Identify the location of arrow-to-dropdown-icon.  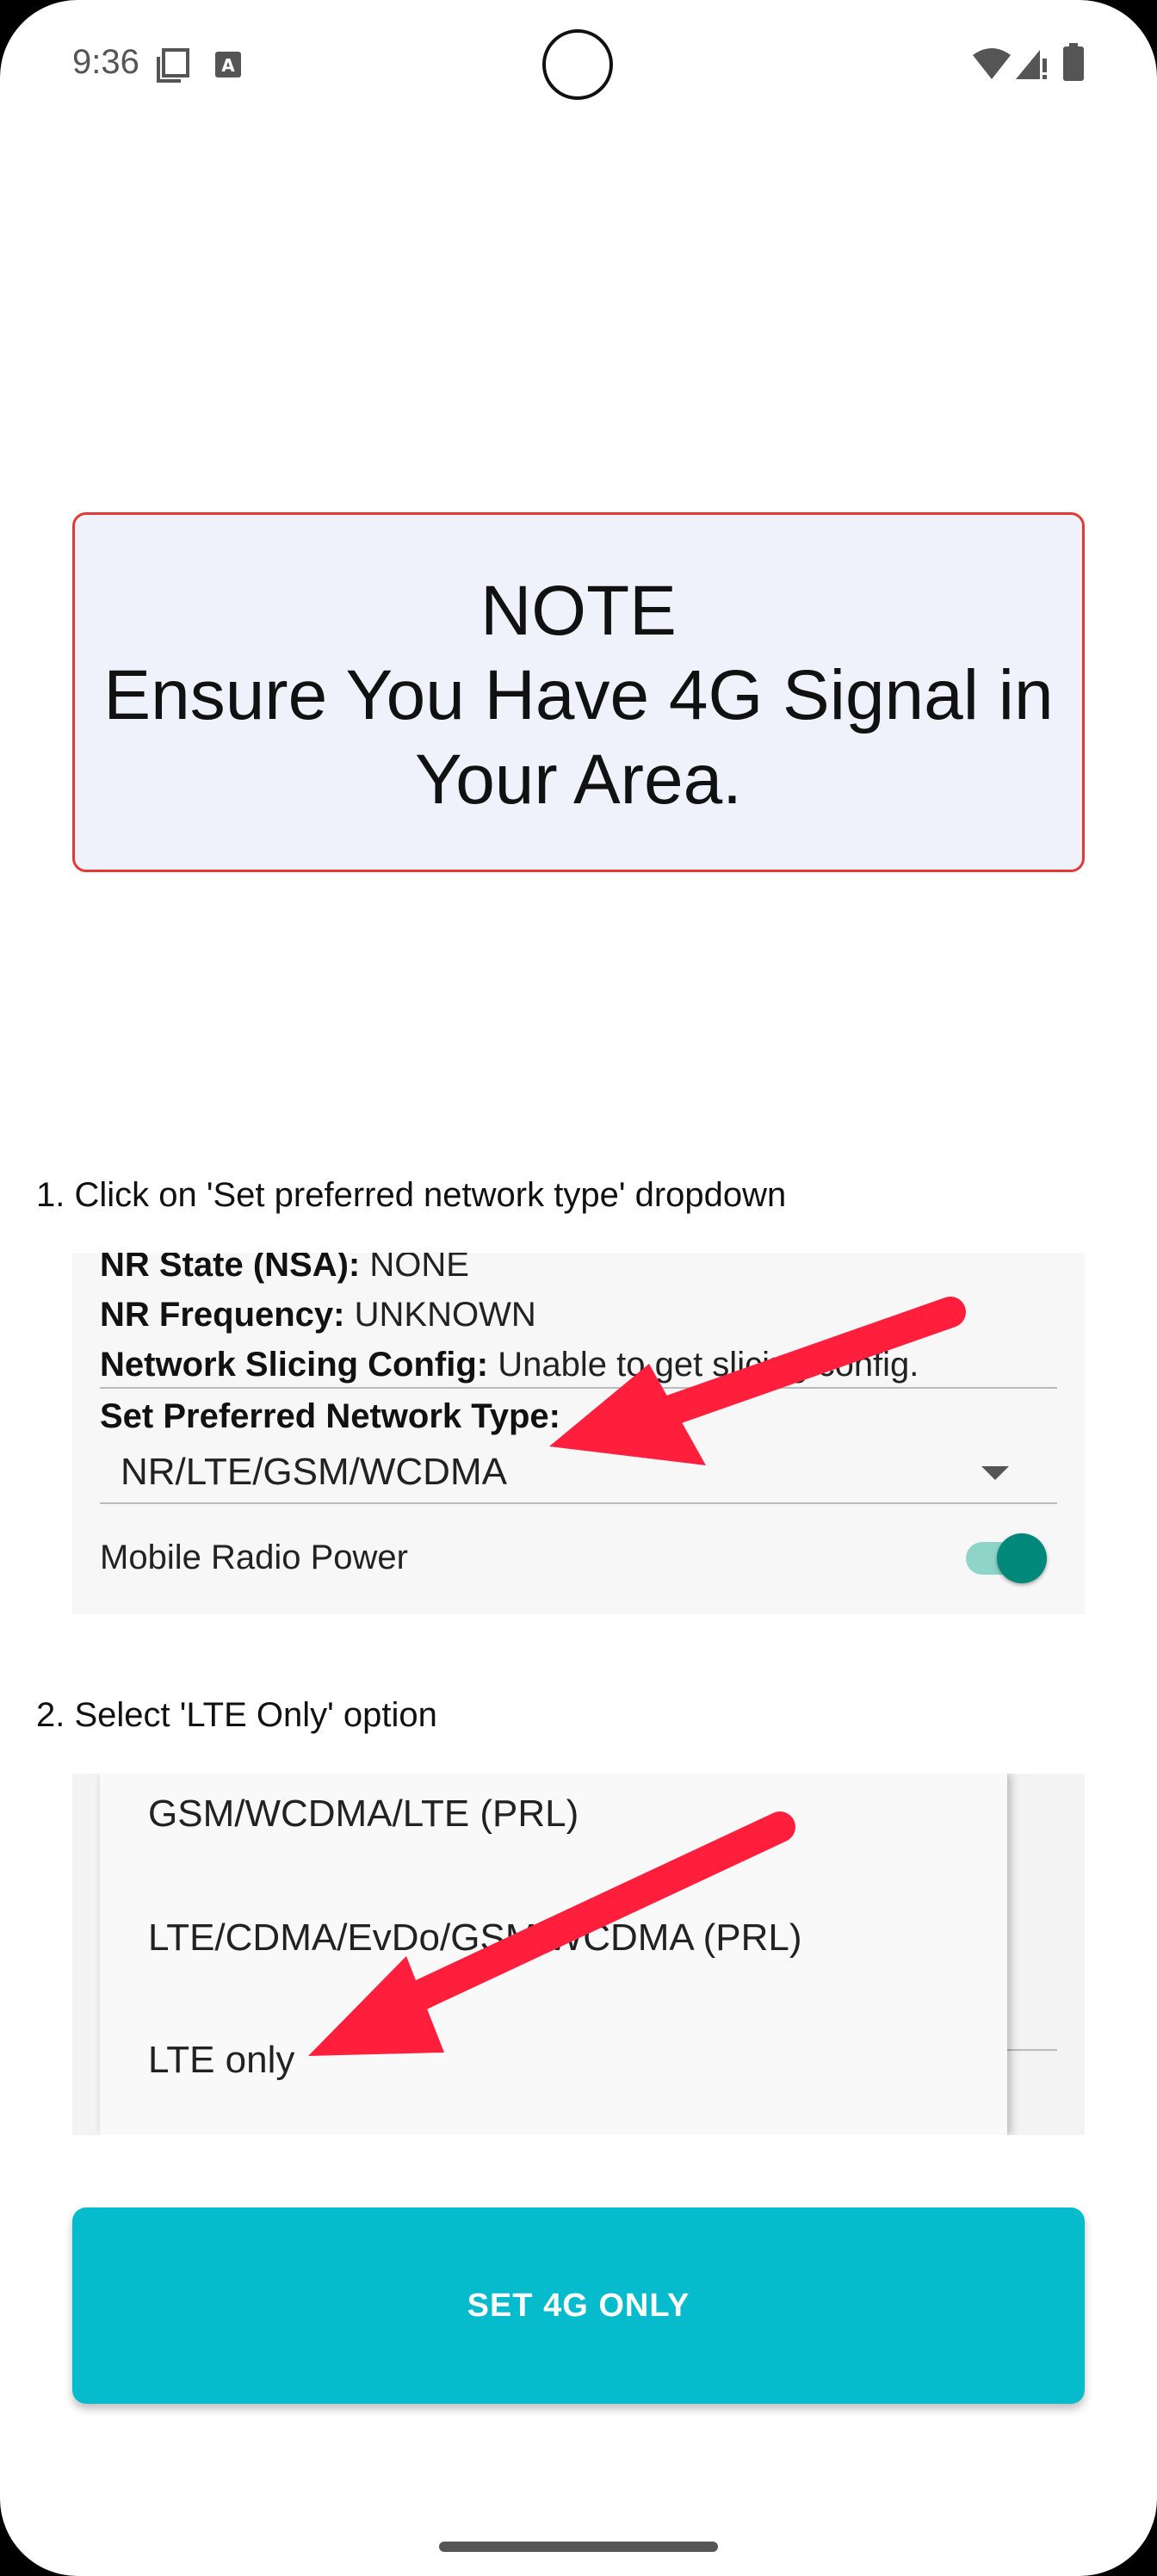
(758, 1381).